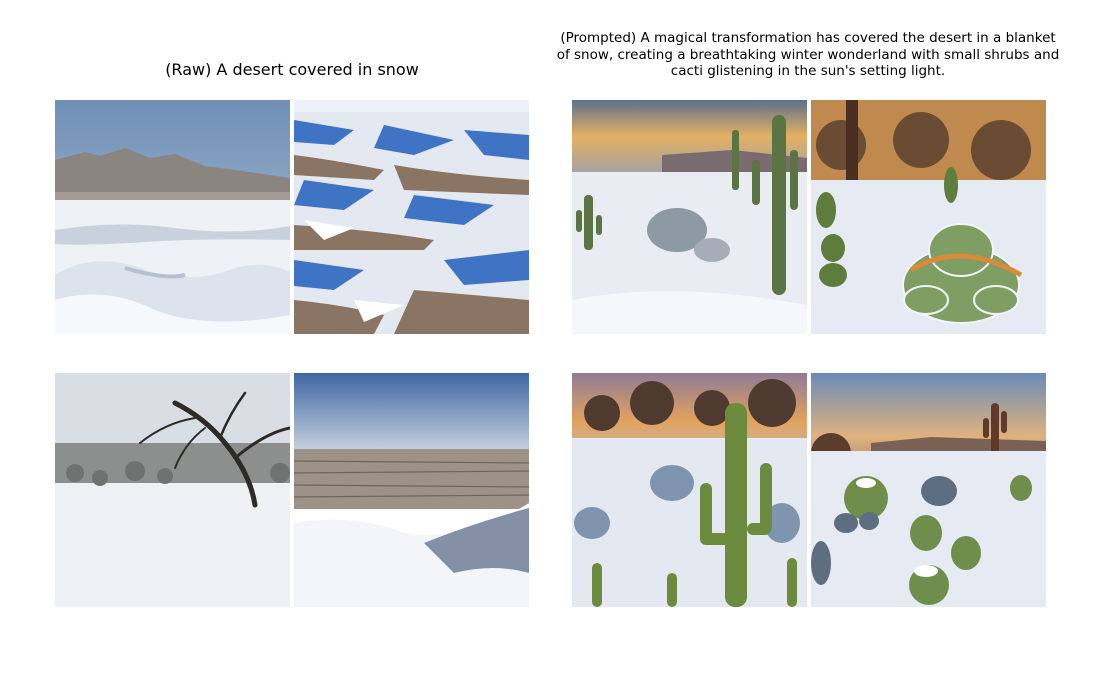 Image resolution: width=1100 pixels, height=700 pixels. I want to click on raw-title: (Raw) A desert covered in snow, so click(292, 69).